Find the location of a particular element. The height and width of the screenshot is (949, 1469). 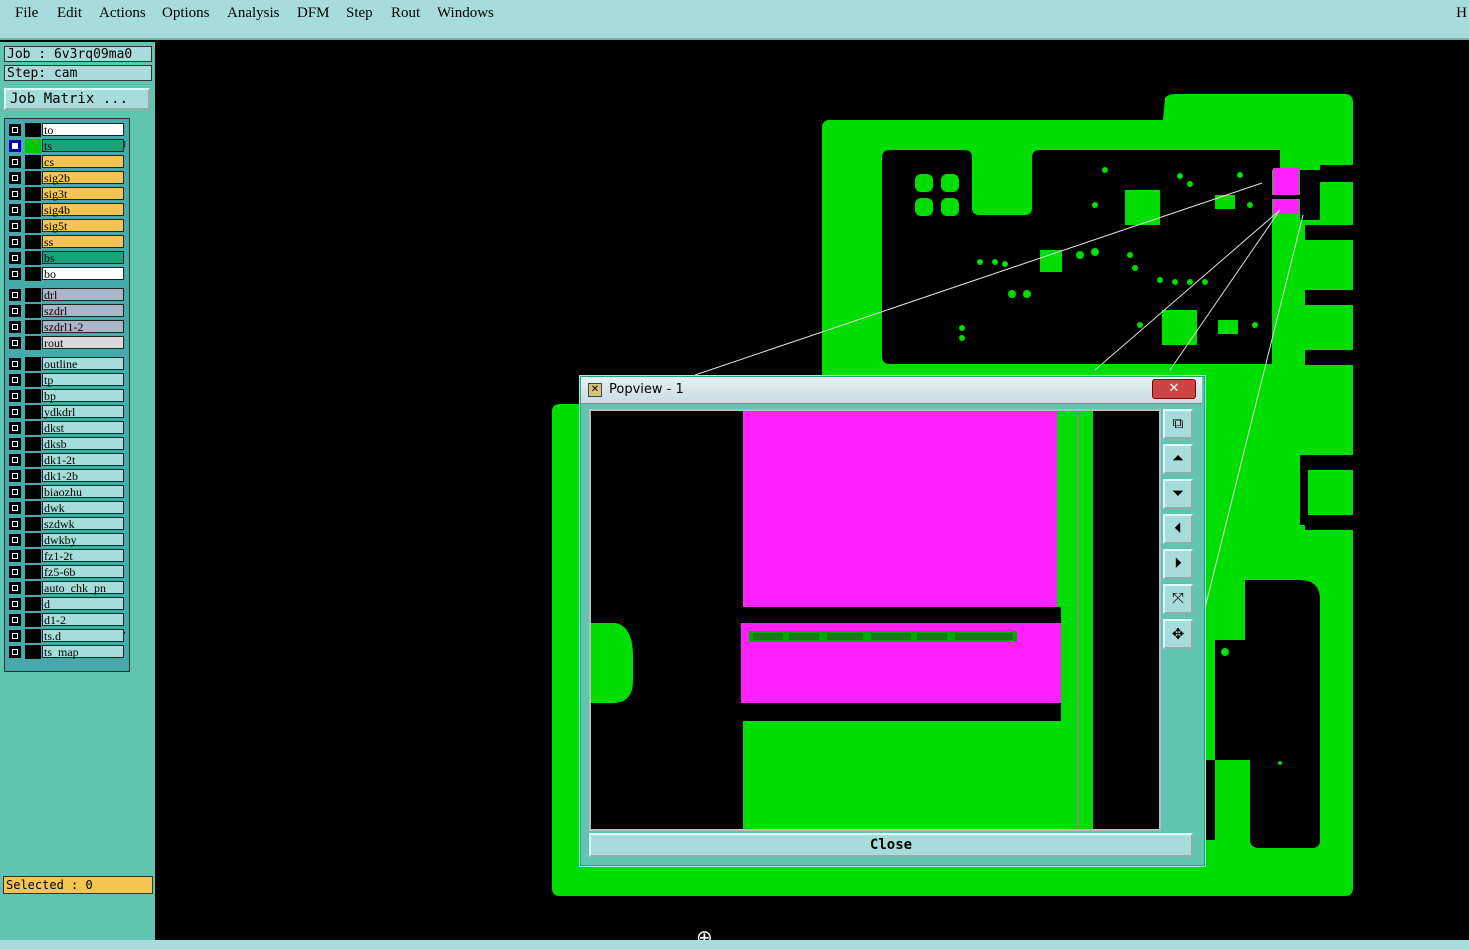

layer-row-fz5-6b: fz5-6b is located at coordinates (67, 572).